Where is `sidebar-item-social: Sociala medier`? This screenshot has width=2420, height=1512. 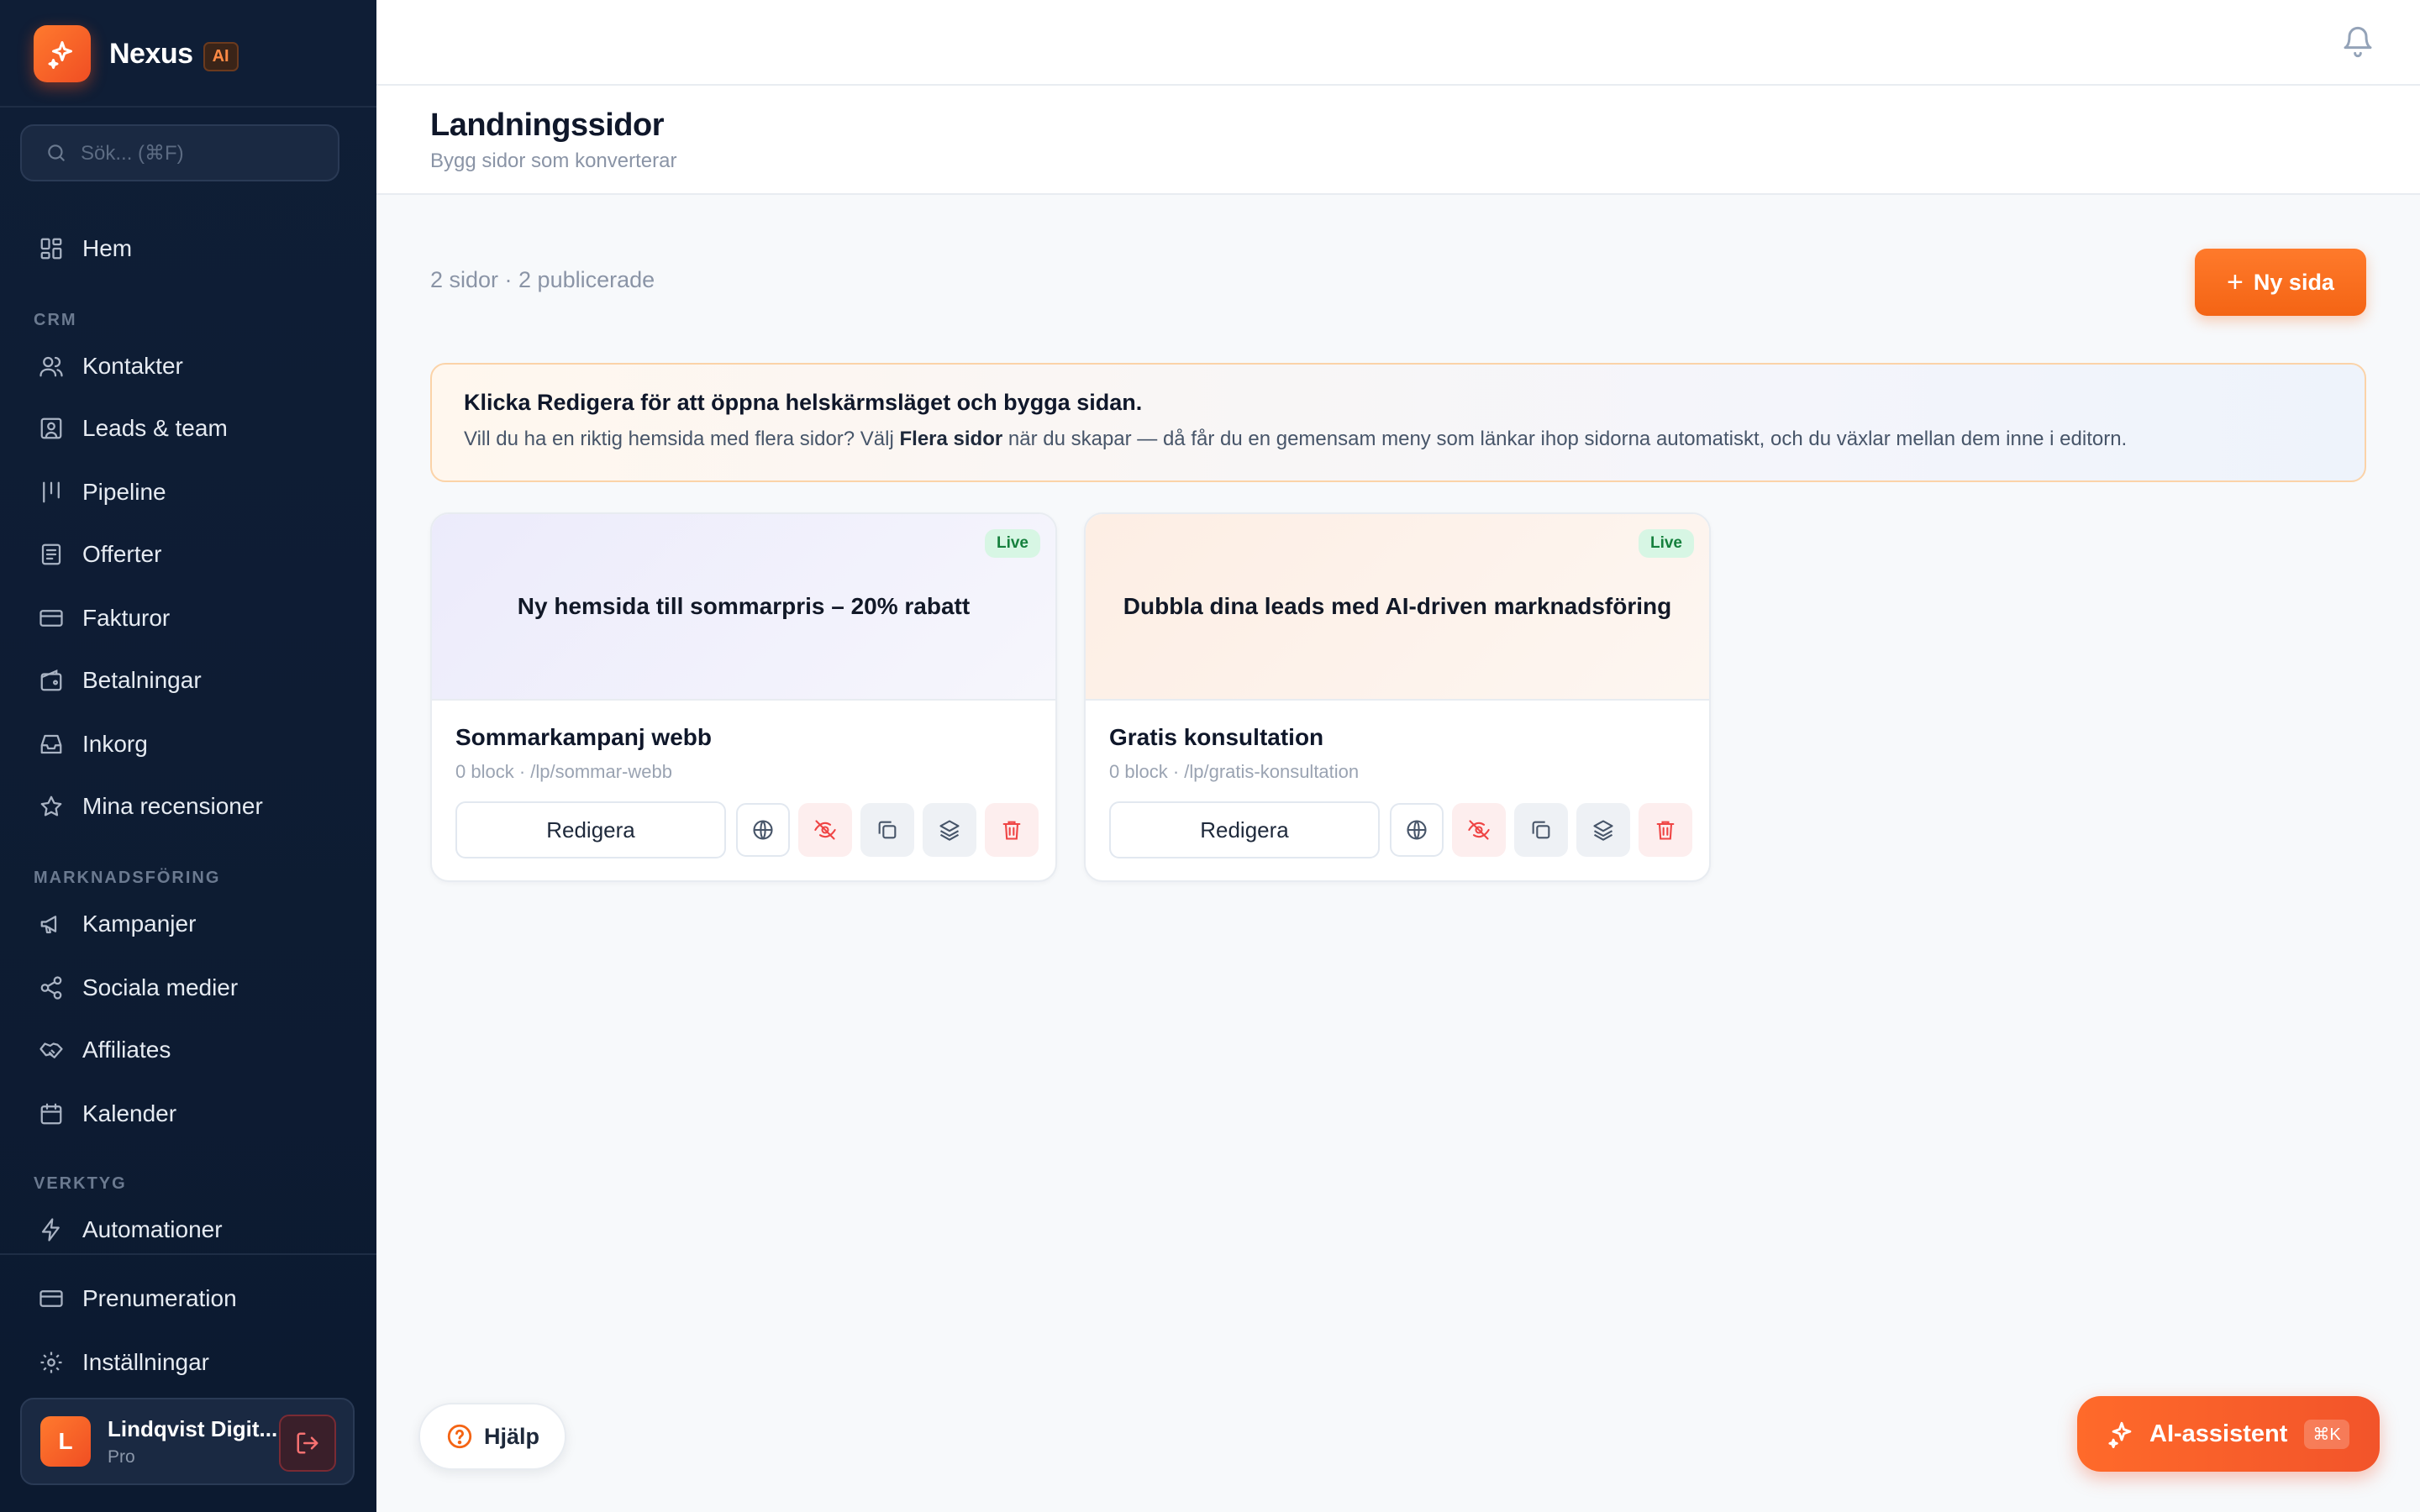 sidebar-item-social: Sociala medier is located at coordinates (138, 987).